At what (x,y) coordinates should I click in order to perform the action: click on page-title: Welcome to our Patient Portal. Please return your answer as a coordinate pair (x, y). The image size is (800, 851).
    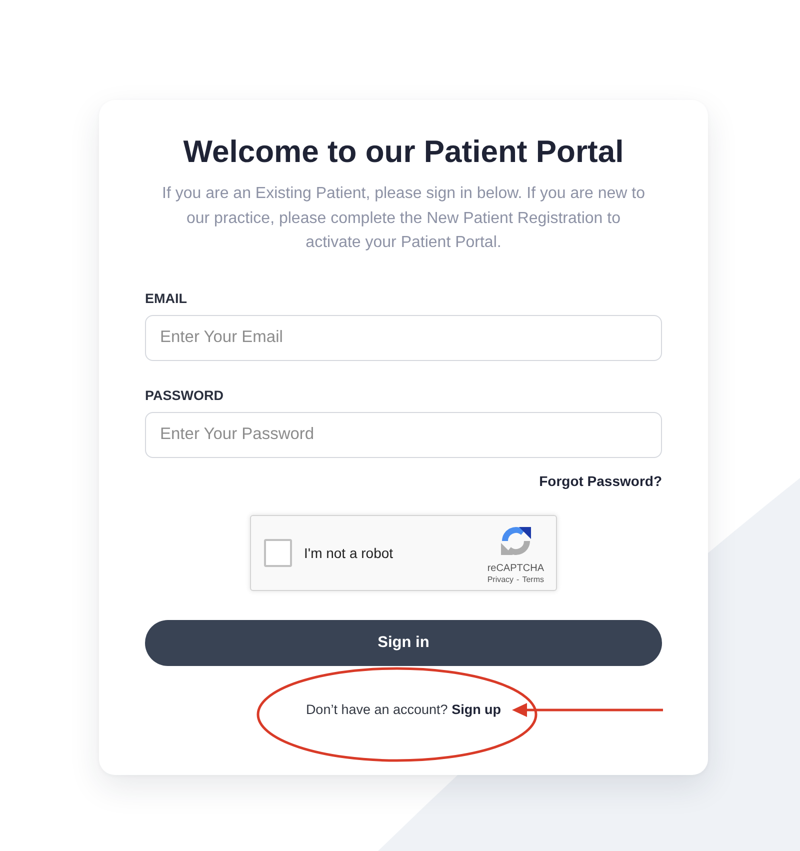
    Looking at the image, I should click on (403, 151).